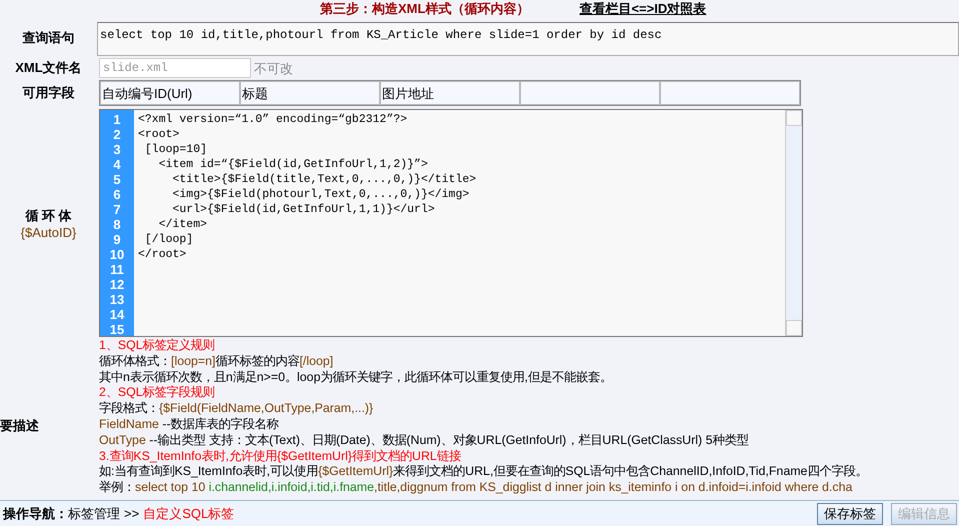 This screenshot has width=959, height=526. Describe the element at coordinates (236, 409) in the screenshot. I see `description-line: 字段格式：{$Field(FieldName,OutType,Param,...)}` at that location.